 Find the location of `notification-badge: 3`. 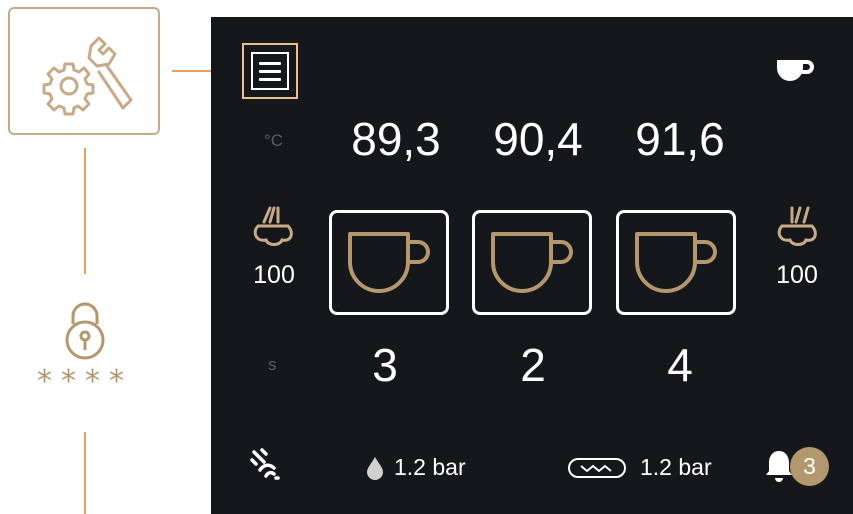

notification-badge: 3 is located at coordinates (809, 466).